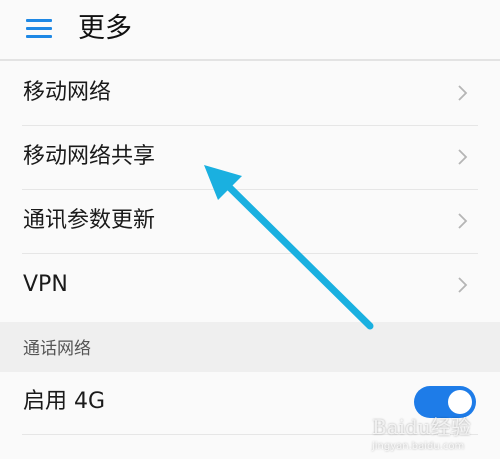 The height and width of the screenshot is (459, 500). I want to click on app-header: 更多, so click(250, 30).